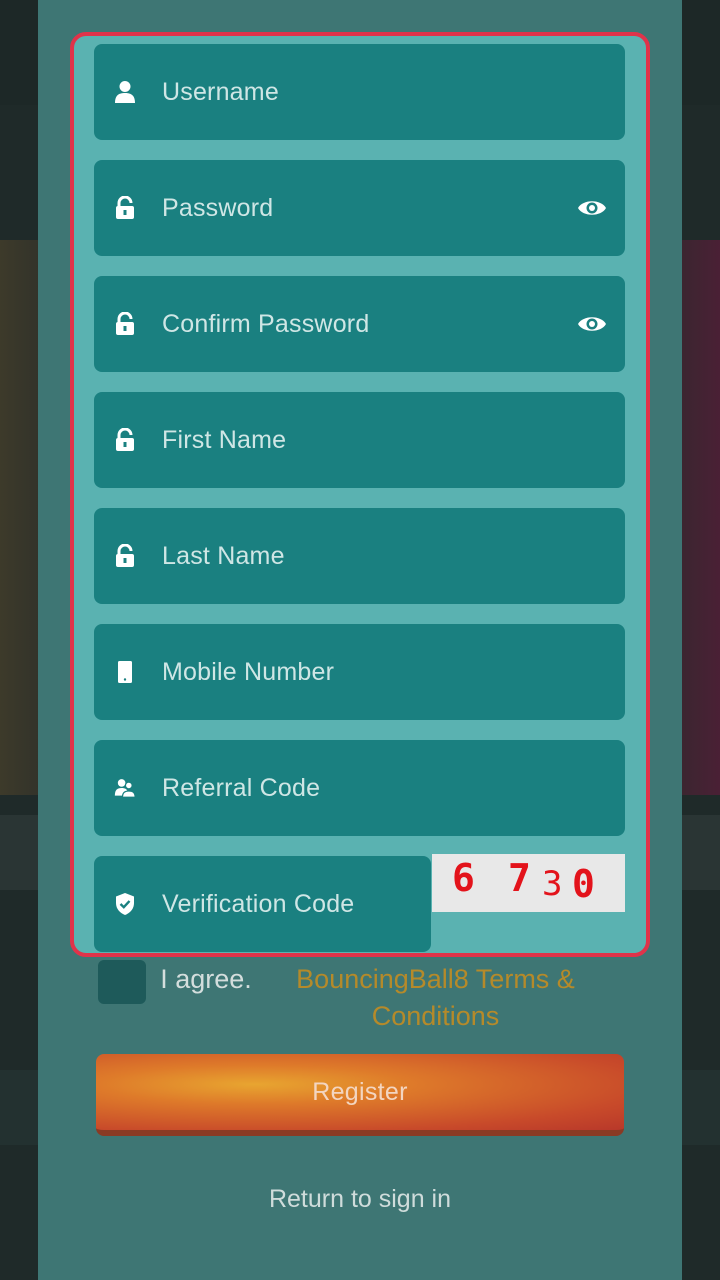 The image size is (720, 1280). Describe the element at coordinates (122, 982) in the screenshot. I see `agree-checkbox` at that location.